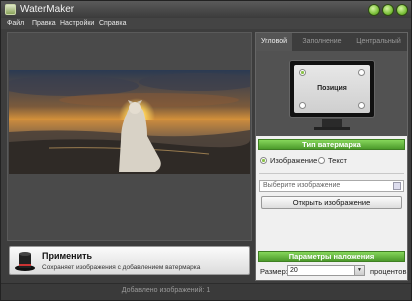 The image size is (412, 301). What do you see at coordinates (378, 42) in the screenshot?
I see `tab-center: Центральный` at bounding box center [378, 42].